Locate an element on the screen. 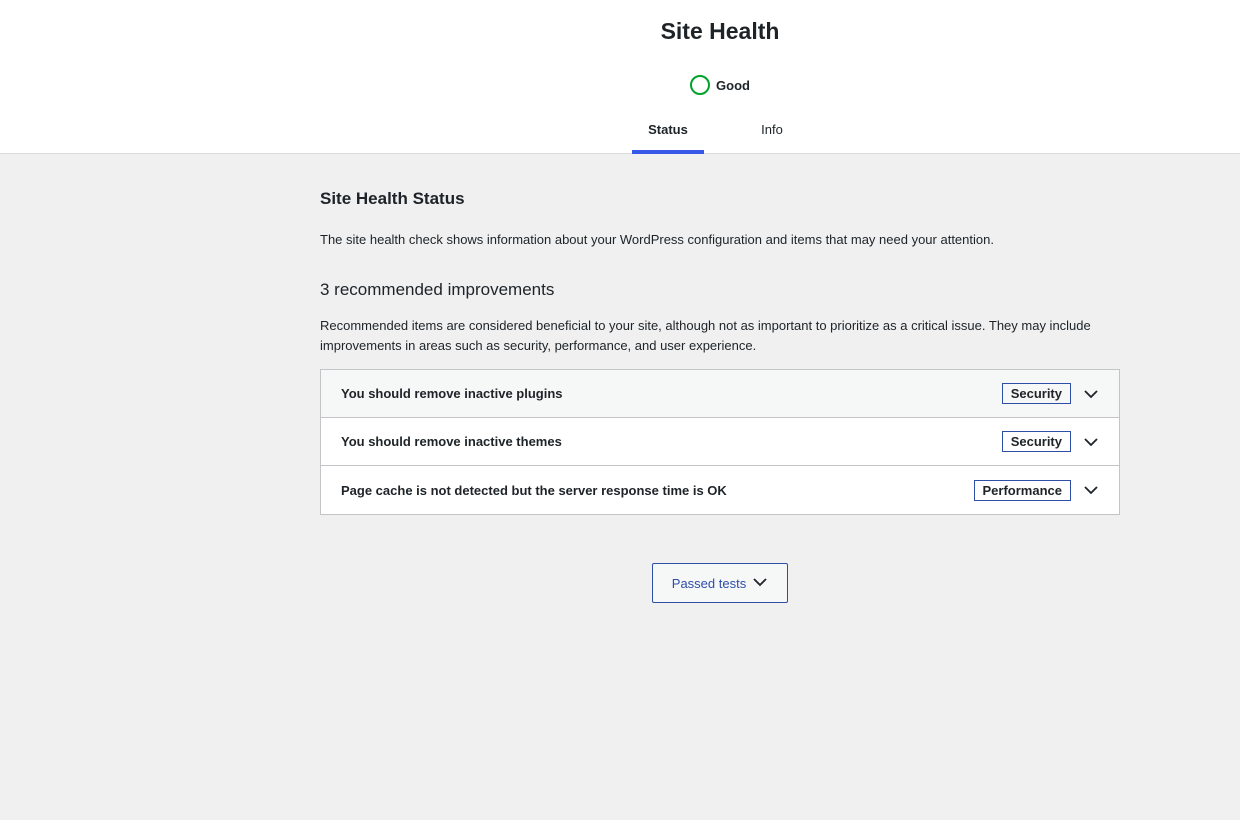 This screenshot has width=1240, height=820. tab-bar: Status Info is located at coordinates (736, 135).